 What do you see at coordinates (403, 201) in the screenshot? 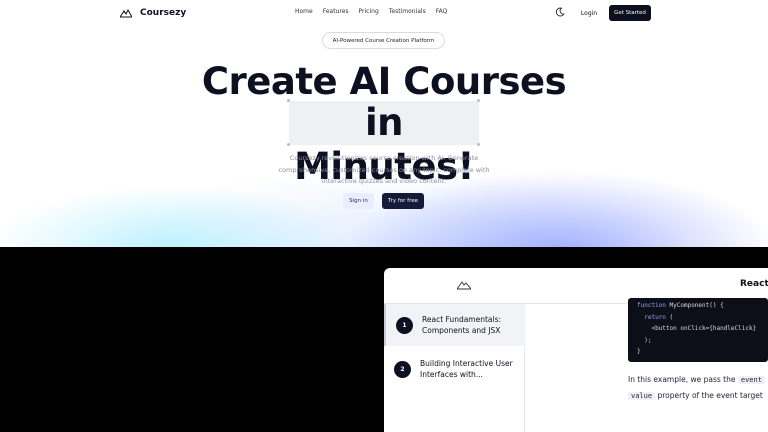
I see `try-for-free-button: Try for free` at bounding box center [403, 201].